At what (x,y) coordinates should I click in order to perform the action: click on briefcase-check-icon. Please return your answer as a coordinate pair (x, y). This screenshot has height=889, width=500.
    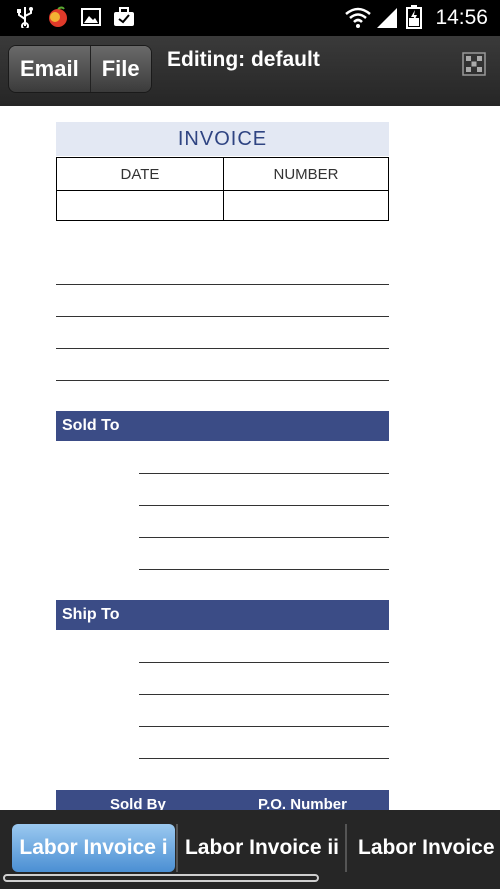
    Looking at the image, I should click on (124, 17).